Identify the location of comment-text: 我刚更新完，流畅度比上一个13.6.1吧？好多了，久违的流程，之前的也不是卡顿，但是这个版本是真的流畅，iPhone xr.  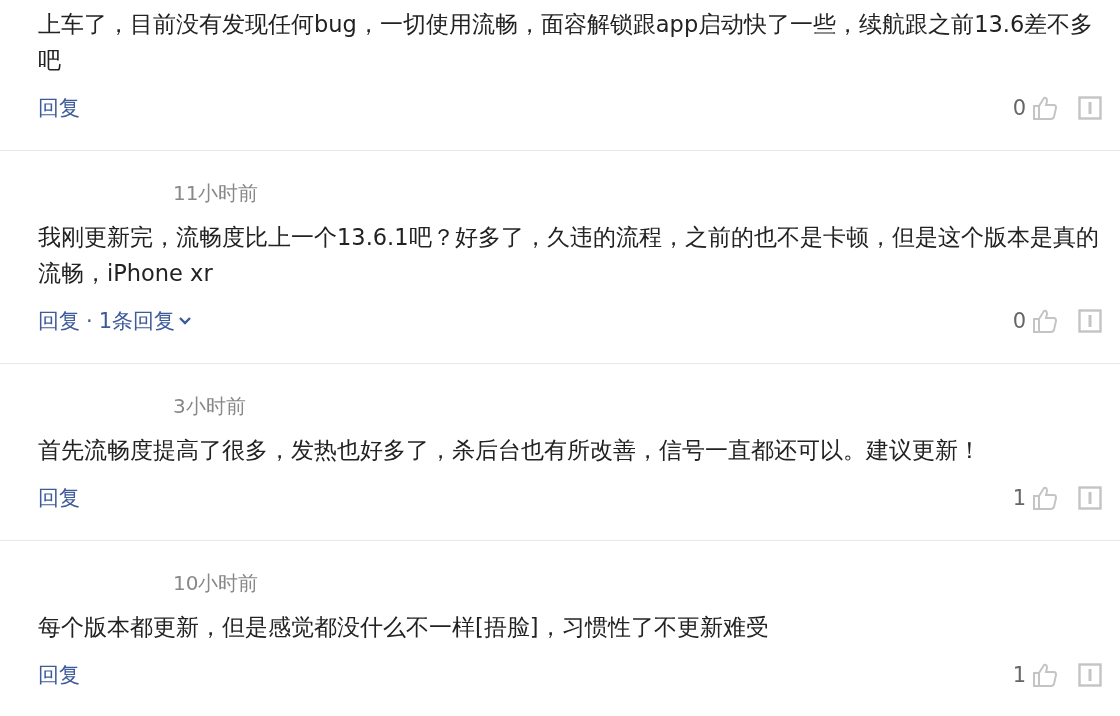
(569, 255).